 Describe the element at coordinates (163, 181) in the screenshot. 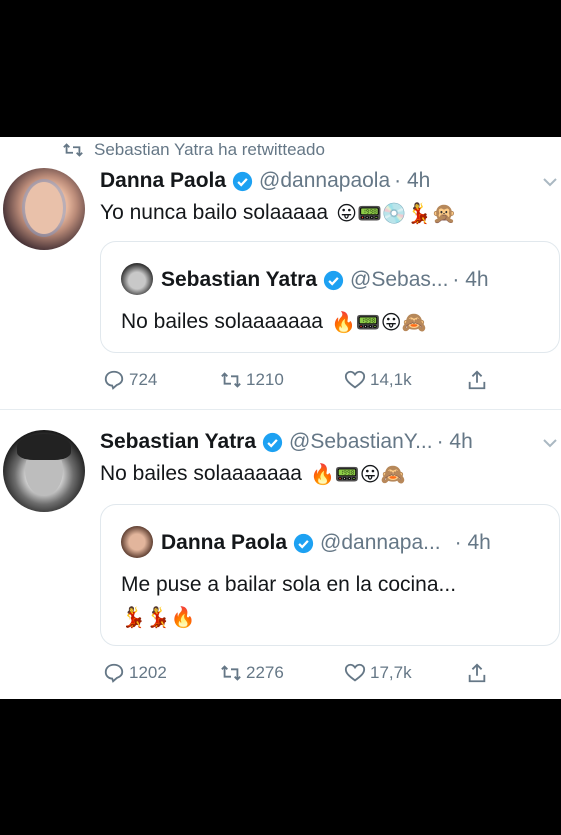

I see `author-name: Danna Paola` at that location.